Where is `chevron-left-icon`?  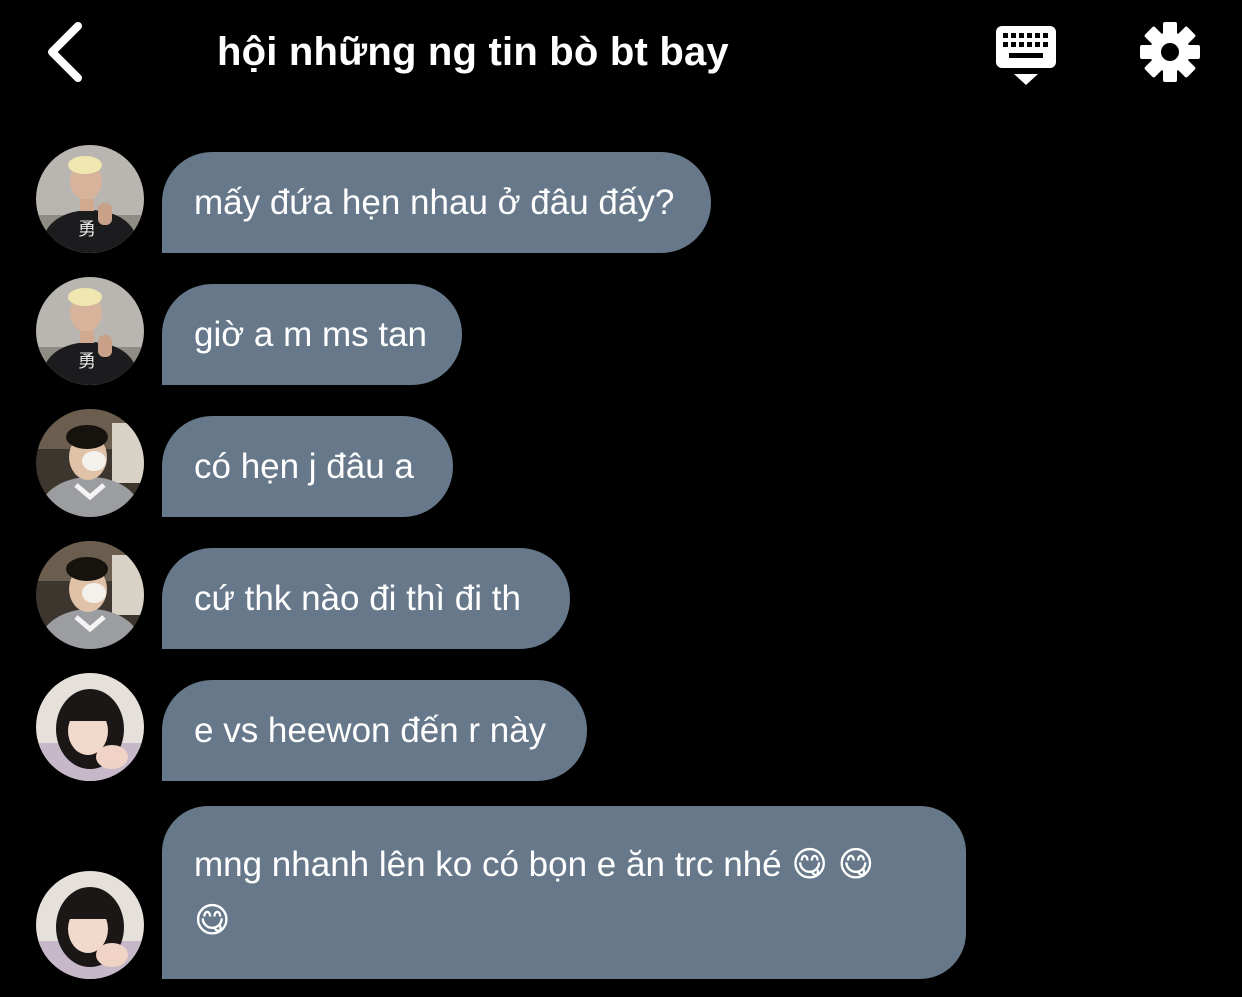 chevron-left-icon is located at coordinates (65, 52).